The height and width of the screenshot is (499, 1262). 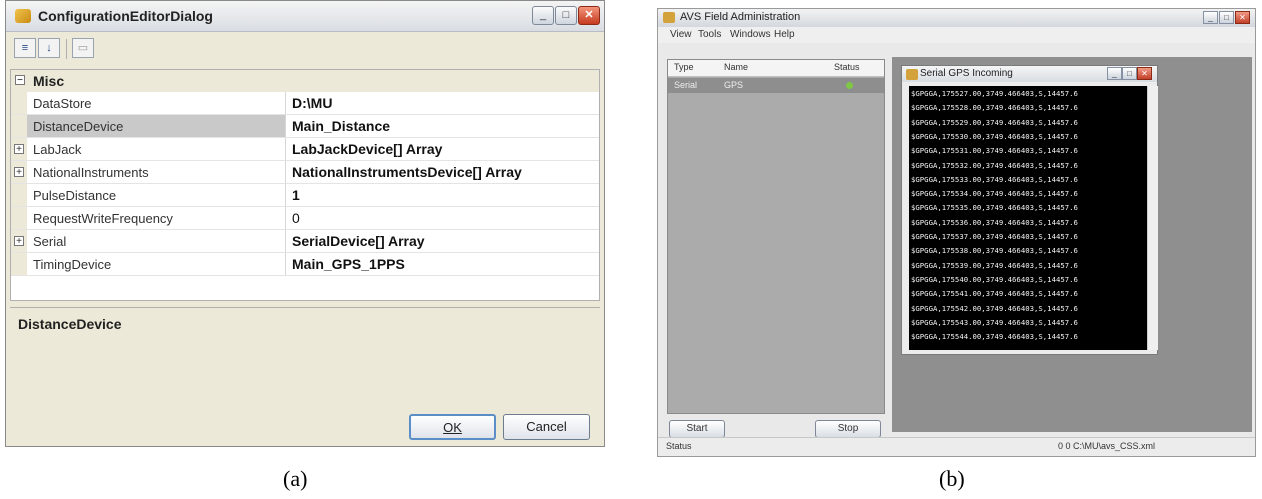 I want to click on toolbar-separator, so click(x=66, y=49).